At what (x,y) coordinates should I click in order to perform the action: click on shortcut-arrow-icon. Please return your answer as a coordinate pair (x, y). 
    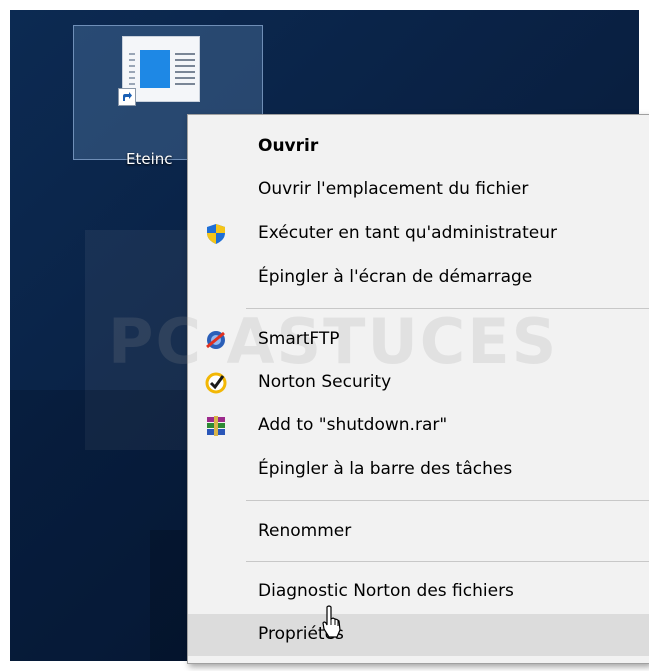
    Looking at the image, I should click on (127, 97).